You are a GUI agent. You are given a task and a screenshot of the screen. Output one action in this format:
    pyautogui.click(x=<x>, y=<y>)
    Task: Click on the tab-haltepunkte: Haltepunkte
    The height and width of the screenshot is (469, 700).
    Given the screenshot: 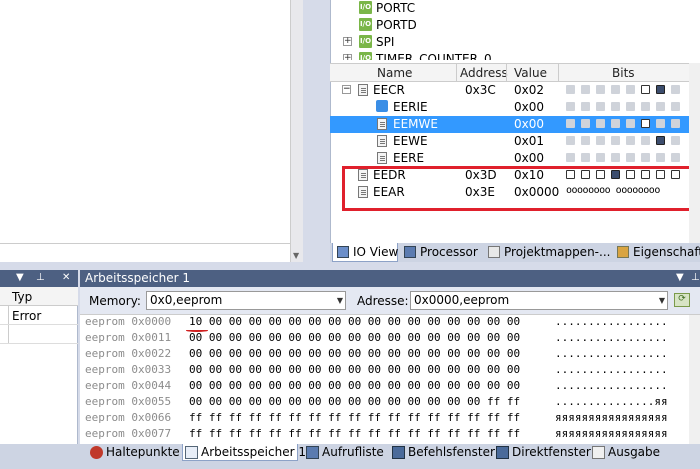 What is the action you would take?
    pyautogui.click(x=134, y=452)
    